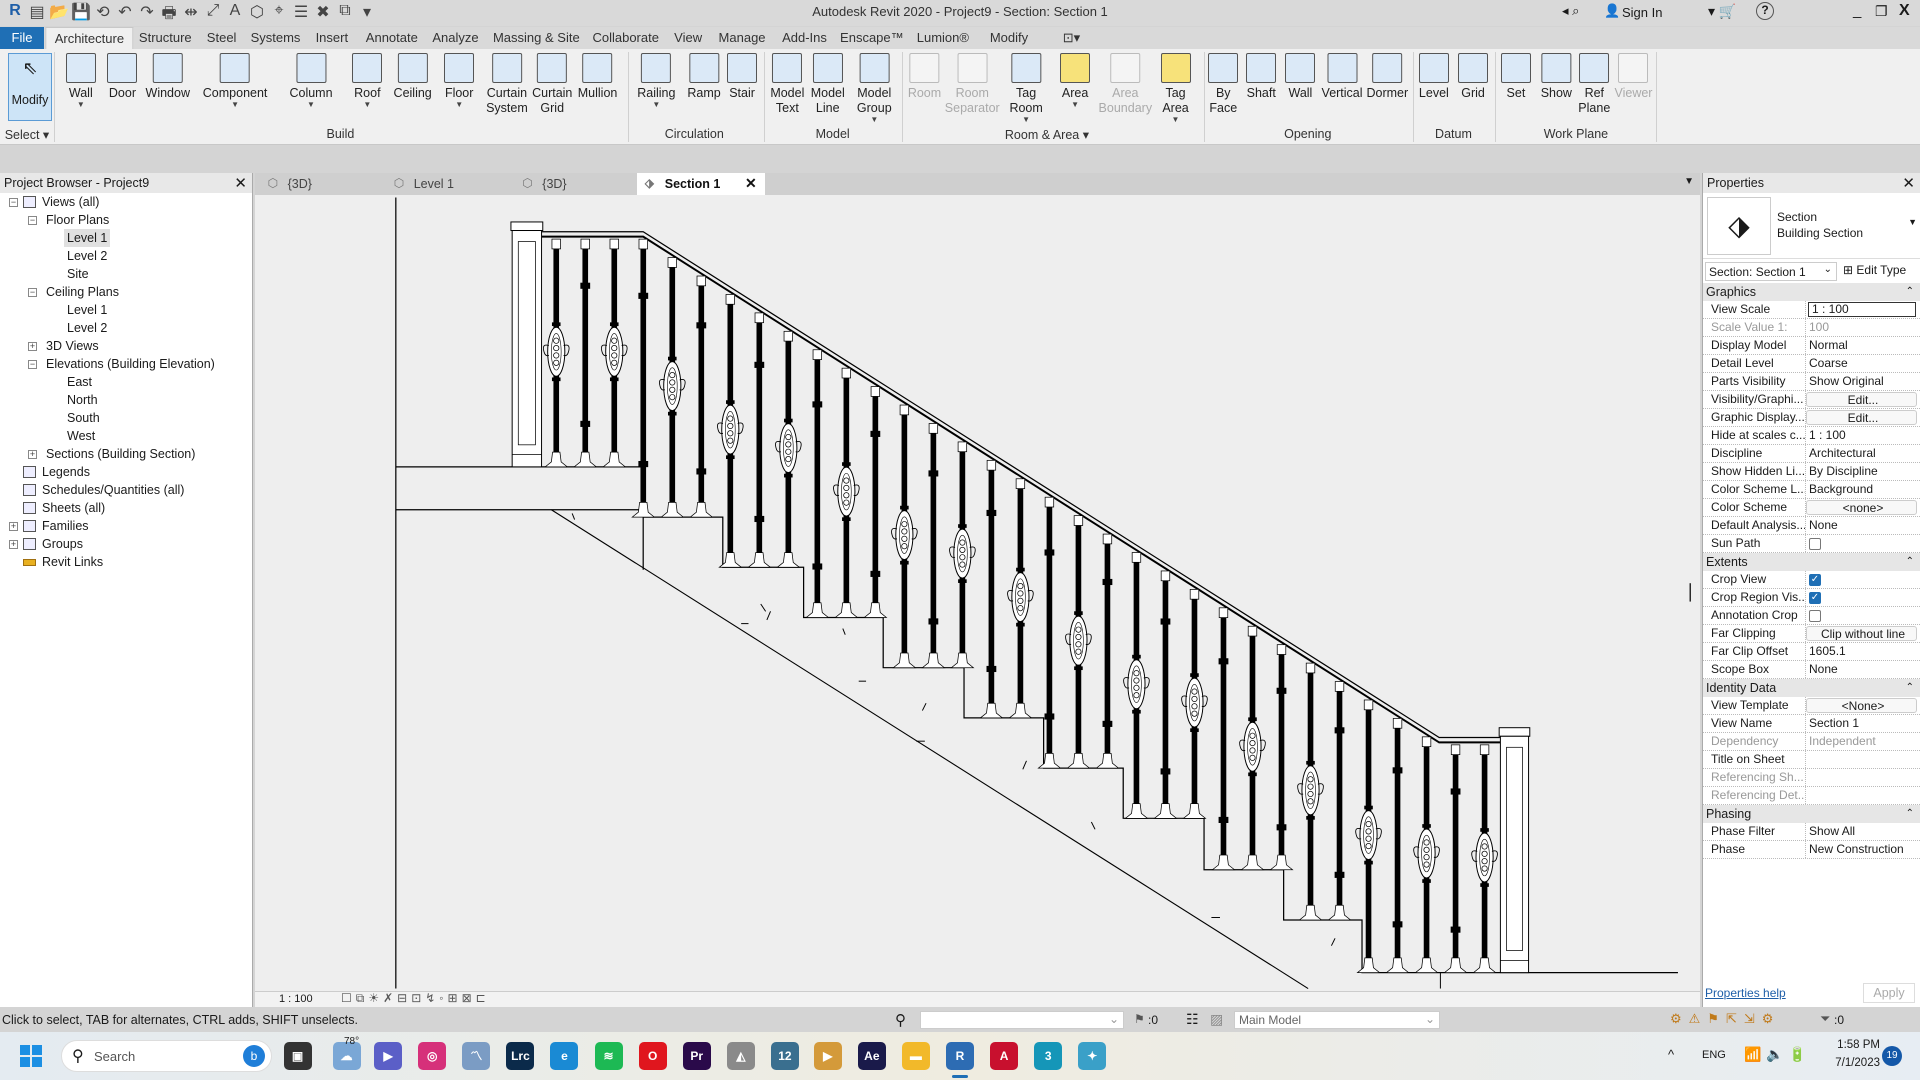 Image resolution: width=1920 pixels, height=1080 pixels. Describe the element at coordinates (1889, 993) in the screenshot. I see `apply-button: Apply` at that location.